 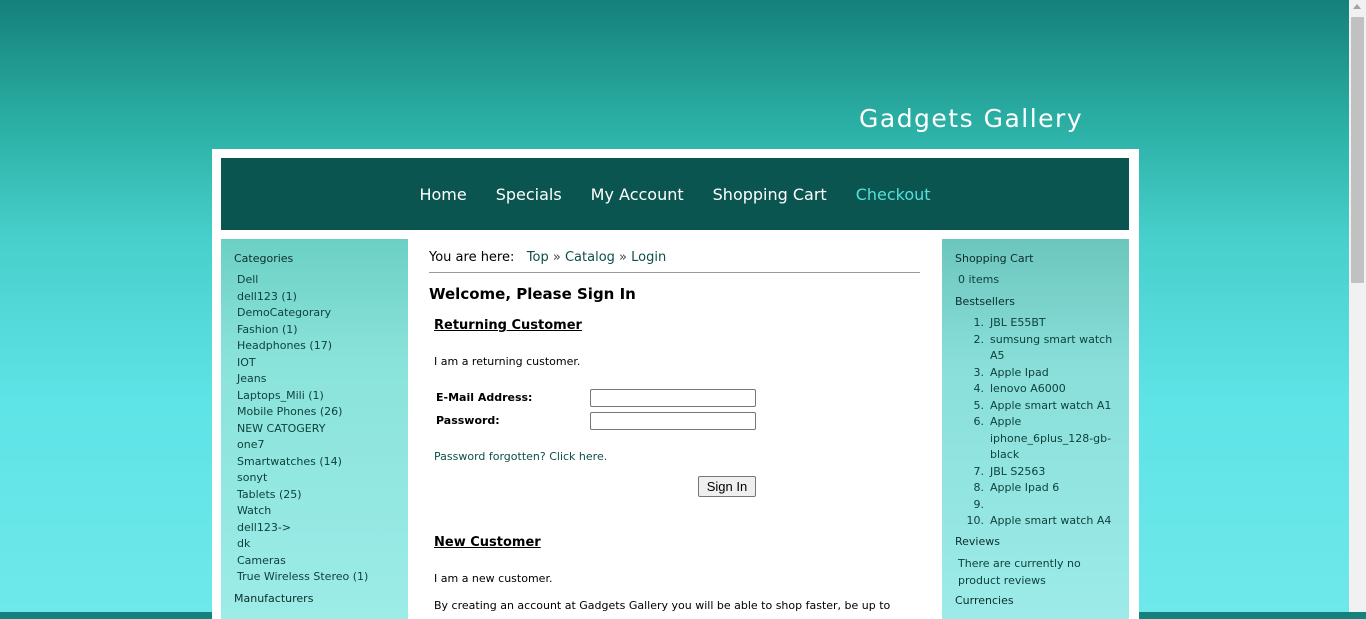 What do you see at coordinates (979, 339) in the screenshot?
I see `bestseller-rank: 2.` at bounding box center [979, 339].